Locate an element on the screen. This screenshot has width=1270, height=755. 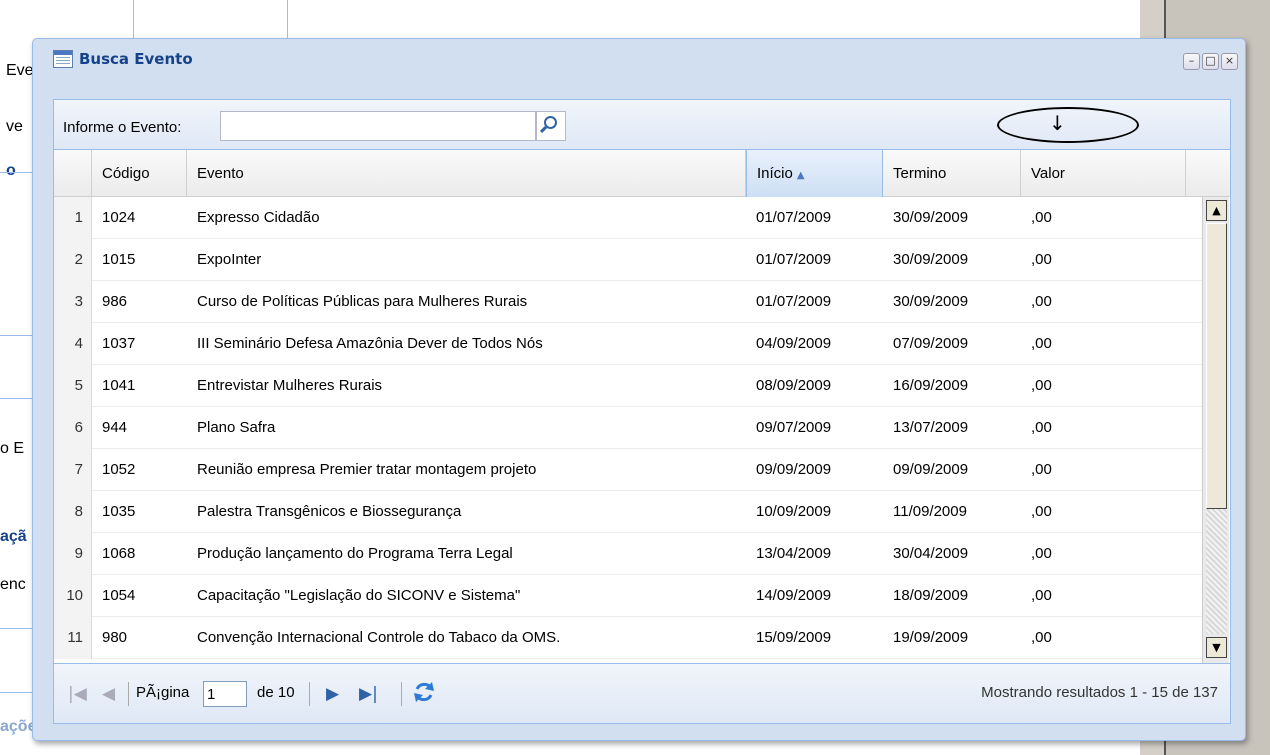
cell-inicio: 04/09/2009 is located at coordinates (794, 343).